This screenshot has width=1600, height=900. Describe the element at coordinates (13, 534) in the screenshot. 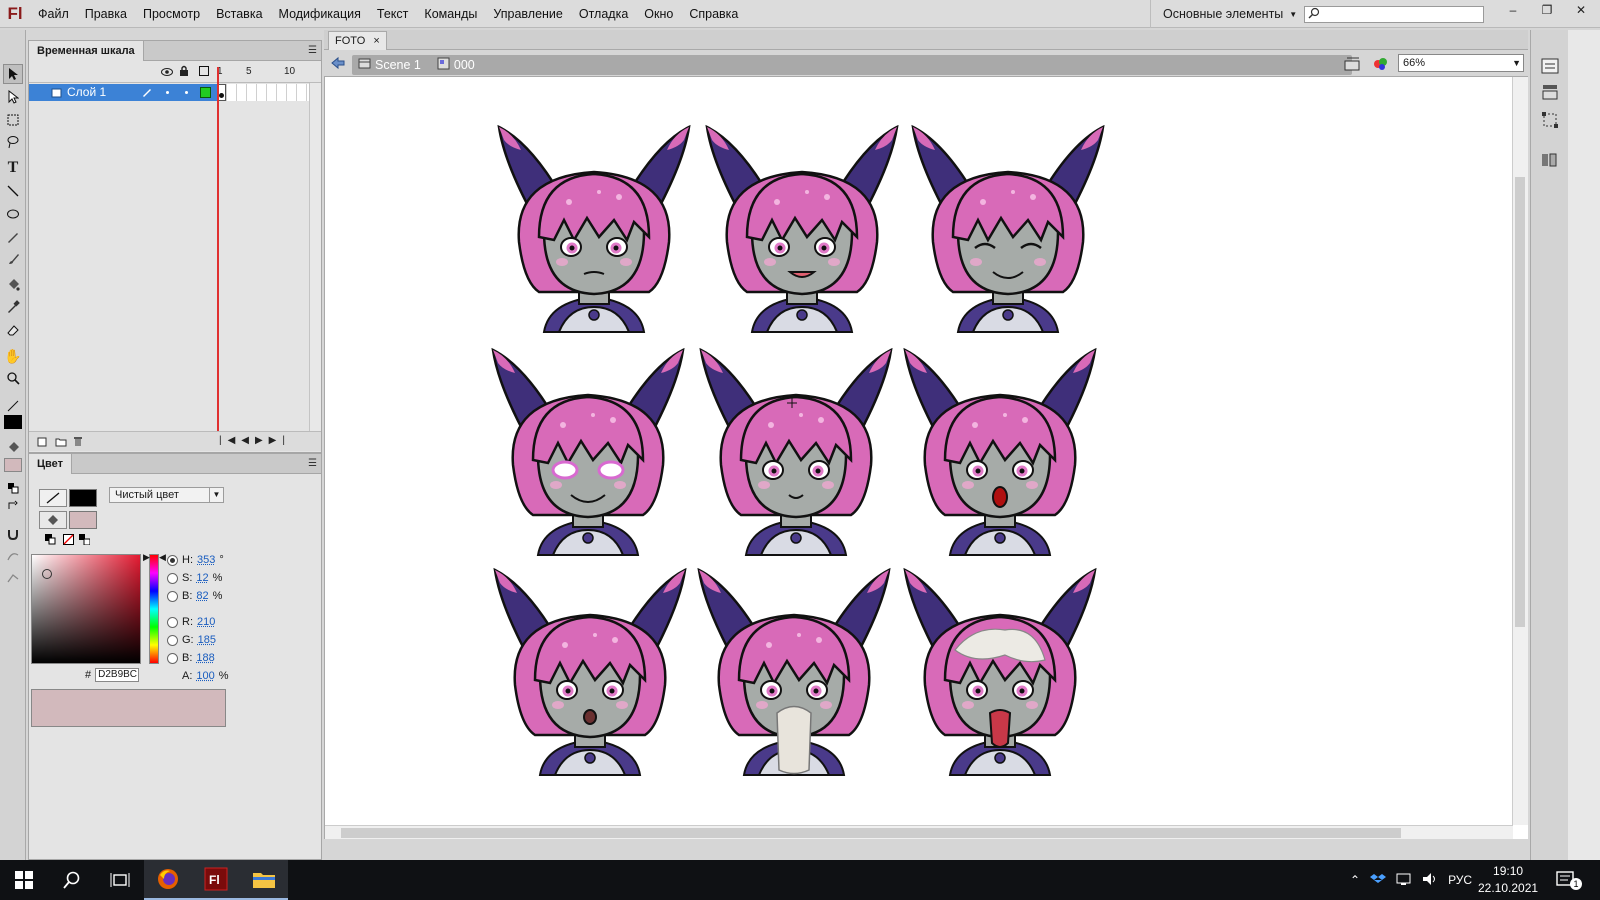

I see `snap-magnet-icon` at that location.